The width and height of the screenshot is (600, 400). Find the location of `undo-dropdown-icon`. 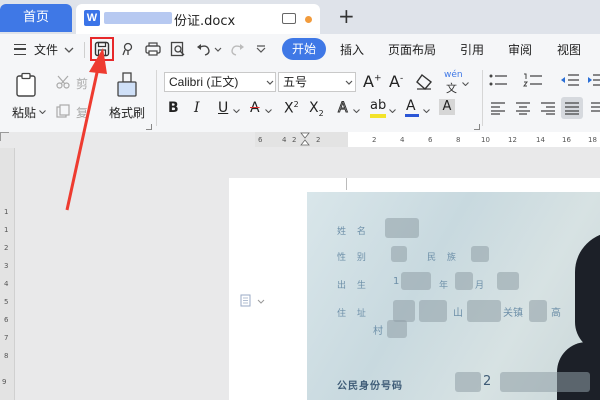

undo-dropdown-icon is located at coordinates (218, 49).